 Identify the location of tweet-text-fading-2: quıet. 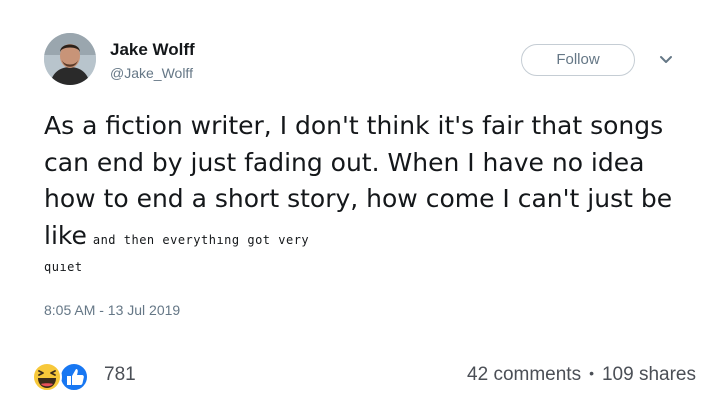
(63, 267).